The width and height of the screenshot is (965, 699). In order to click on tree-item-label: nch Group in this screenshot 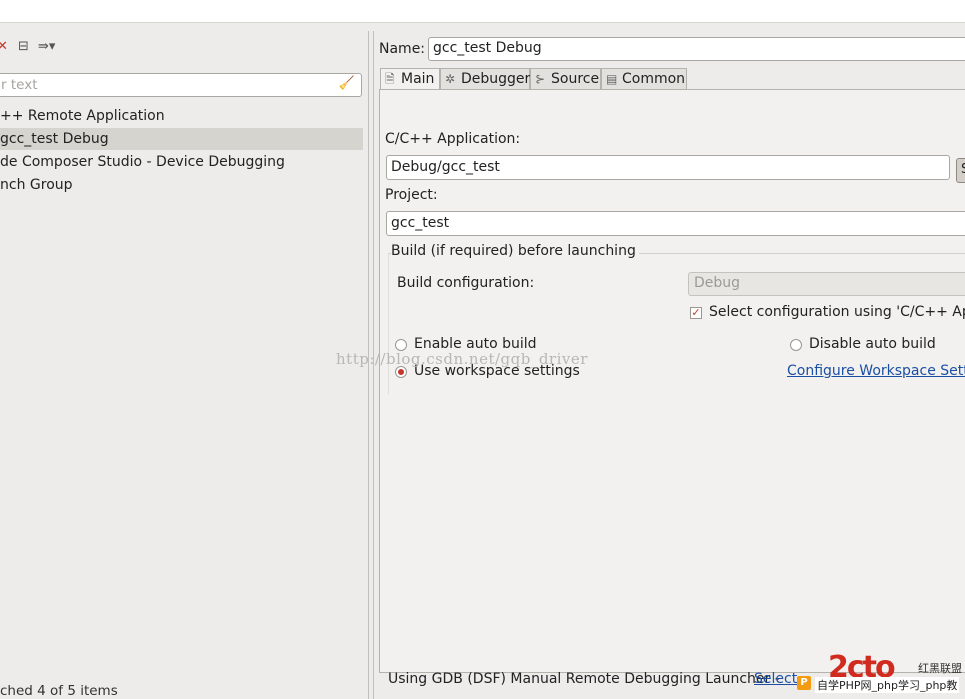, I will do `click(36, 185)`.